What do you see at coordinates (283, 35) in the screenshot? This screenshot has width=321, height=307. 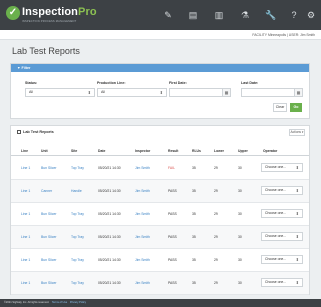 I see `facility-user-info: FACILITY Minneapolis | USER: Jim Smith` at bounding box center [283, 35].